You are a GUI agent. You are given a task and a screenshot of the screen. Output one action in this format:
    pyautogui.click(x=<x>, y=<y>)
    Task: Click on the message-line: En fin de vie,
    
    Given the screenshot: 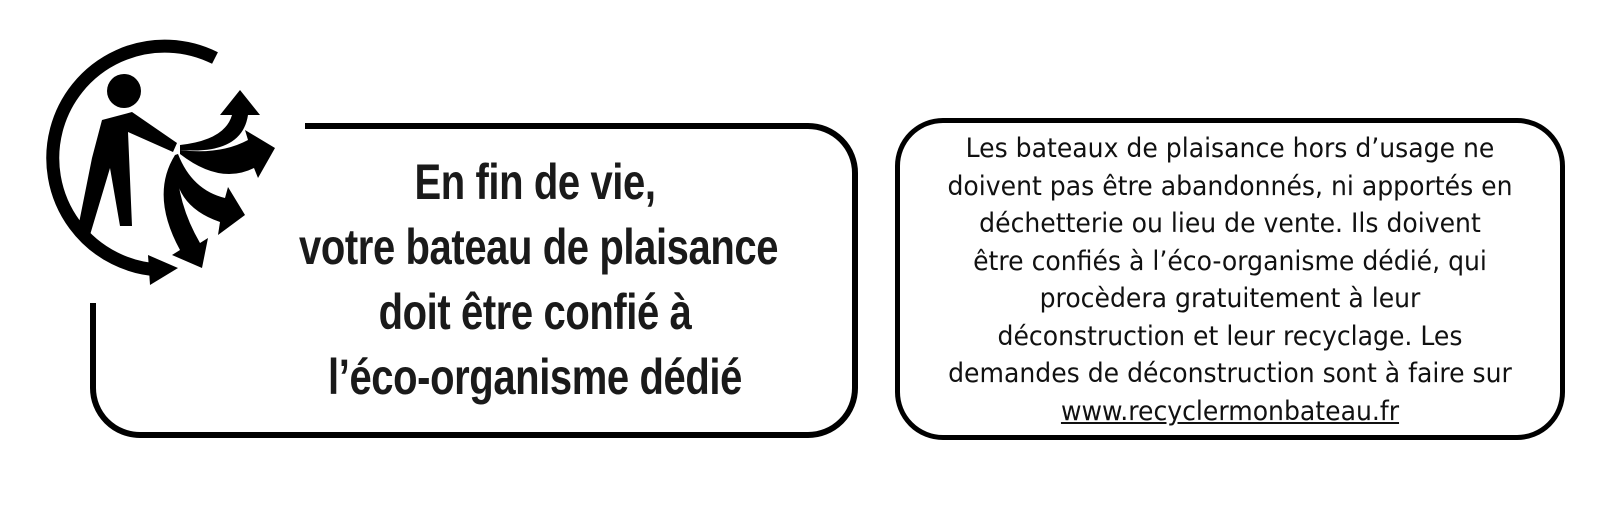 What is the action you would take?
    pyautogui.click(x=535, y=182)
    